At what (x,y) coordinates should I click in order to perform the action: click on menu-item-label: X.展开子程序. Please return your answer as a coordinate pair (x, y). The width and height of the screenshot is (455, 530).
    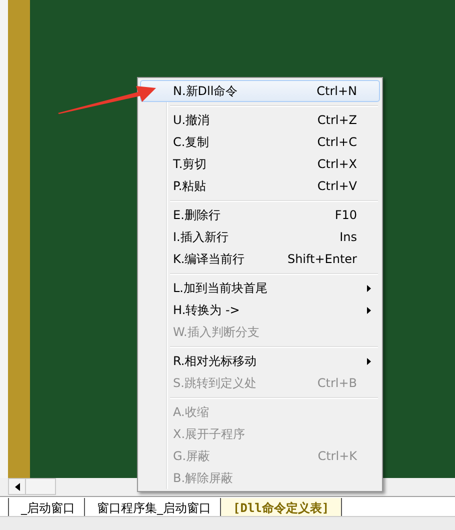
    Looking at the image, I should click on (209, 434).